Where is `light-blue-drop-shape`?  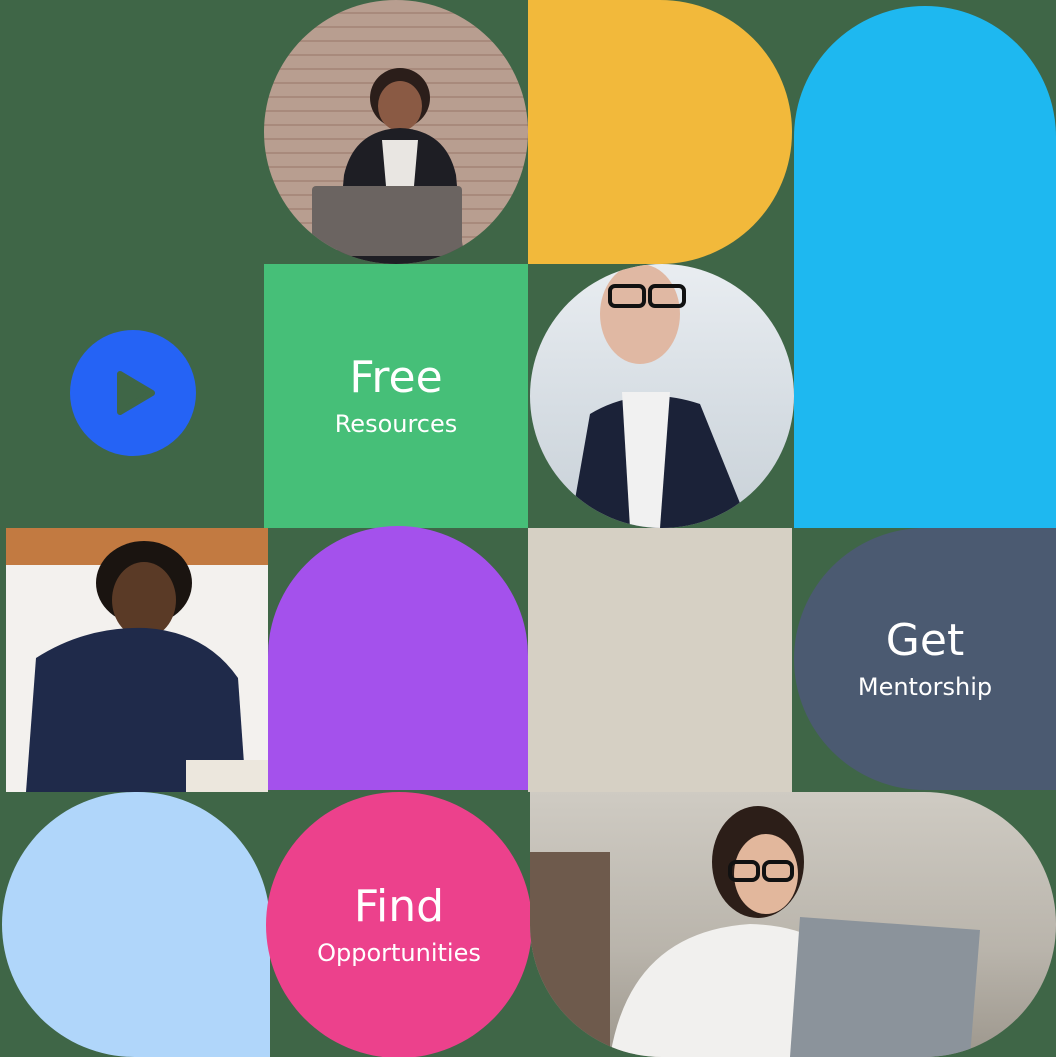
light-blue-drop-shape is located at coordinates (136, 924).